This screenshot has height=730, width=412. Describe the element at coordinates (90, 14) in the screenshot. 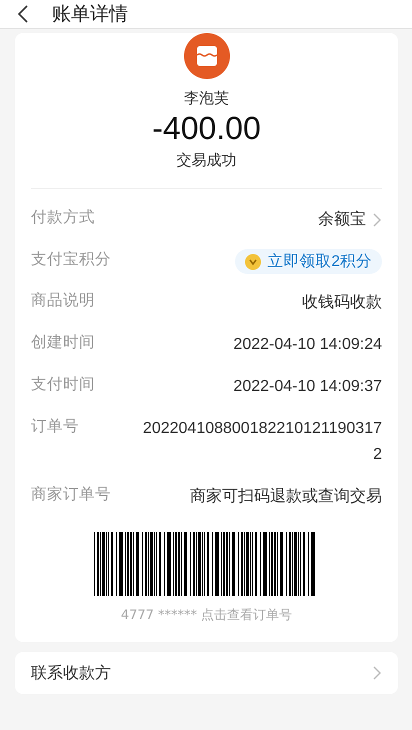

I see `page-title: 账单详情` at that location.